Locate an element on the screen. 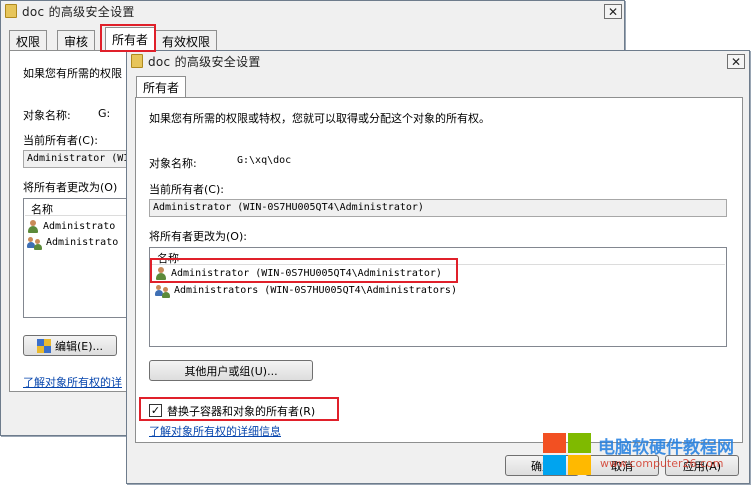 This screenshot has height=485, width=751. back-owner-list: 名称 Administrato Administrato is located at coordinates (78, 258).